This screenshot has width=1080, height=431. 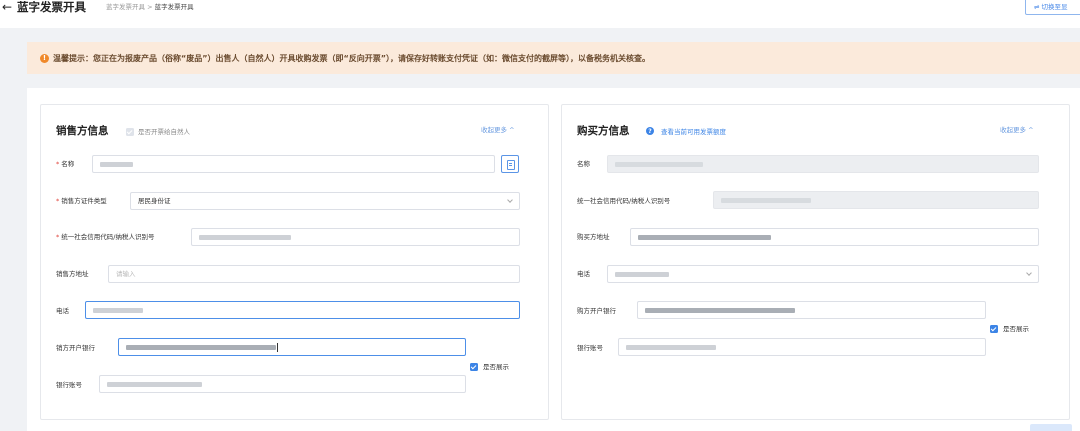 I want to click on contact-book-icon, so click(x=510, y=164).